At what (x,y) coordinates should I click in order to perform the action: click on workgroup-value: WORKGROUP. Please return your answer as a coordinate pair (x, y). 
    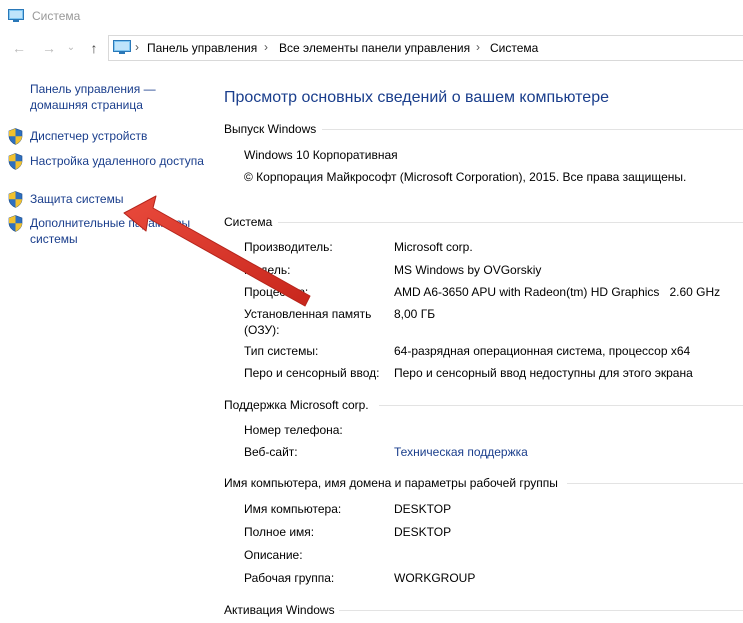
    Looking at the image, I should click on (435, 578).